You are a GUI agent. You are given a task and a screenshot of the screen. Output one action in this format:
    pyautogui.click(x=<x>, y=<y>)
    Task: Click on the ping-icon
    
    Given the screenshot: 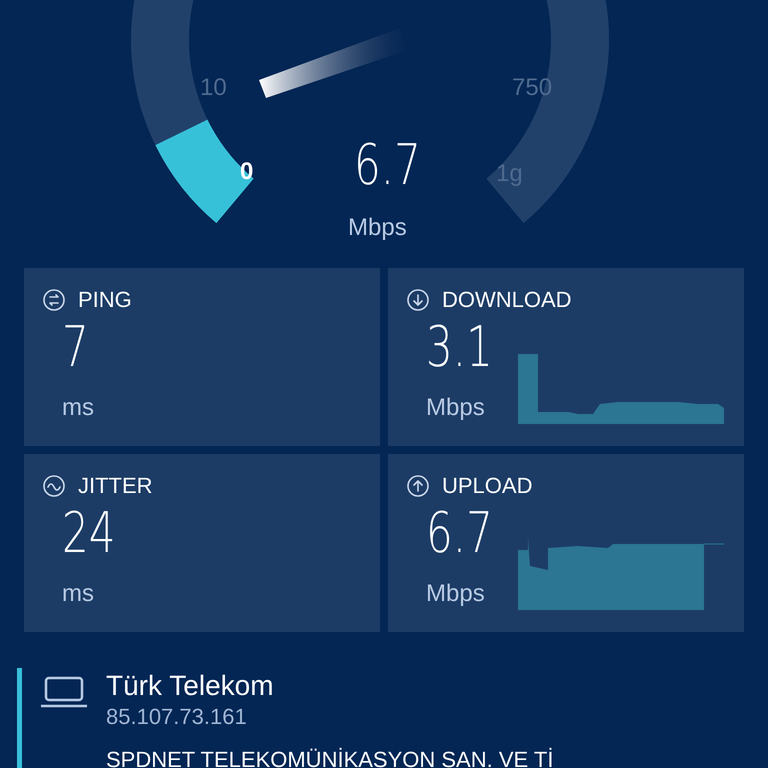 What is the action you would take?
    pyautogui.click(x=54, y=300)
    